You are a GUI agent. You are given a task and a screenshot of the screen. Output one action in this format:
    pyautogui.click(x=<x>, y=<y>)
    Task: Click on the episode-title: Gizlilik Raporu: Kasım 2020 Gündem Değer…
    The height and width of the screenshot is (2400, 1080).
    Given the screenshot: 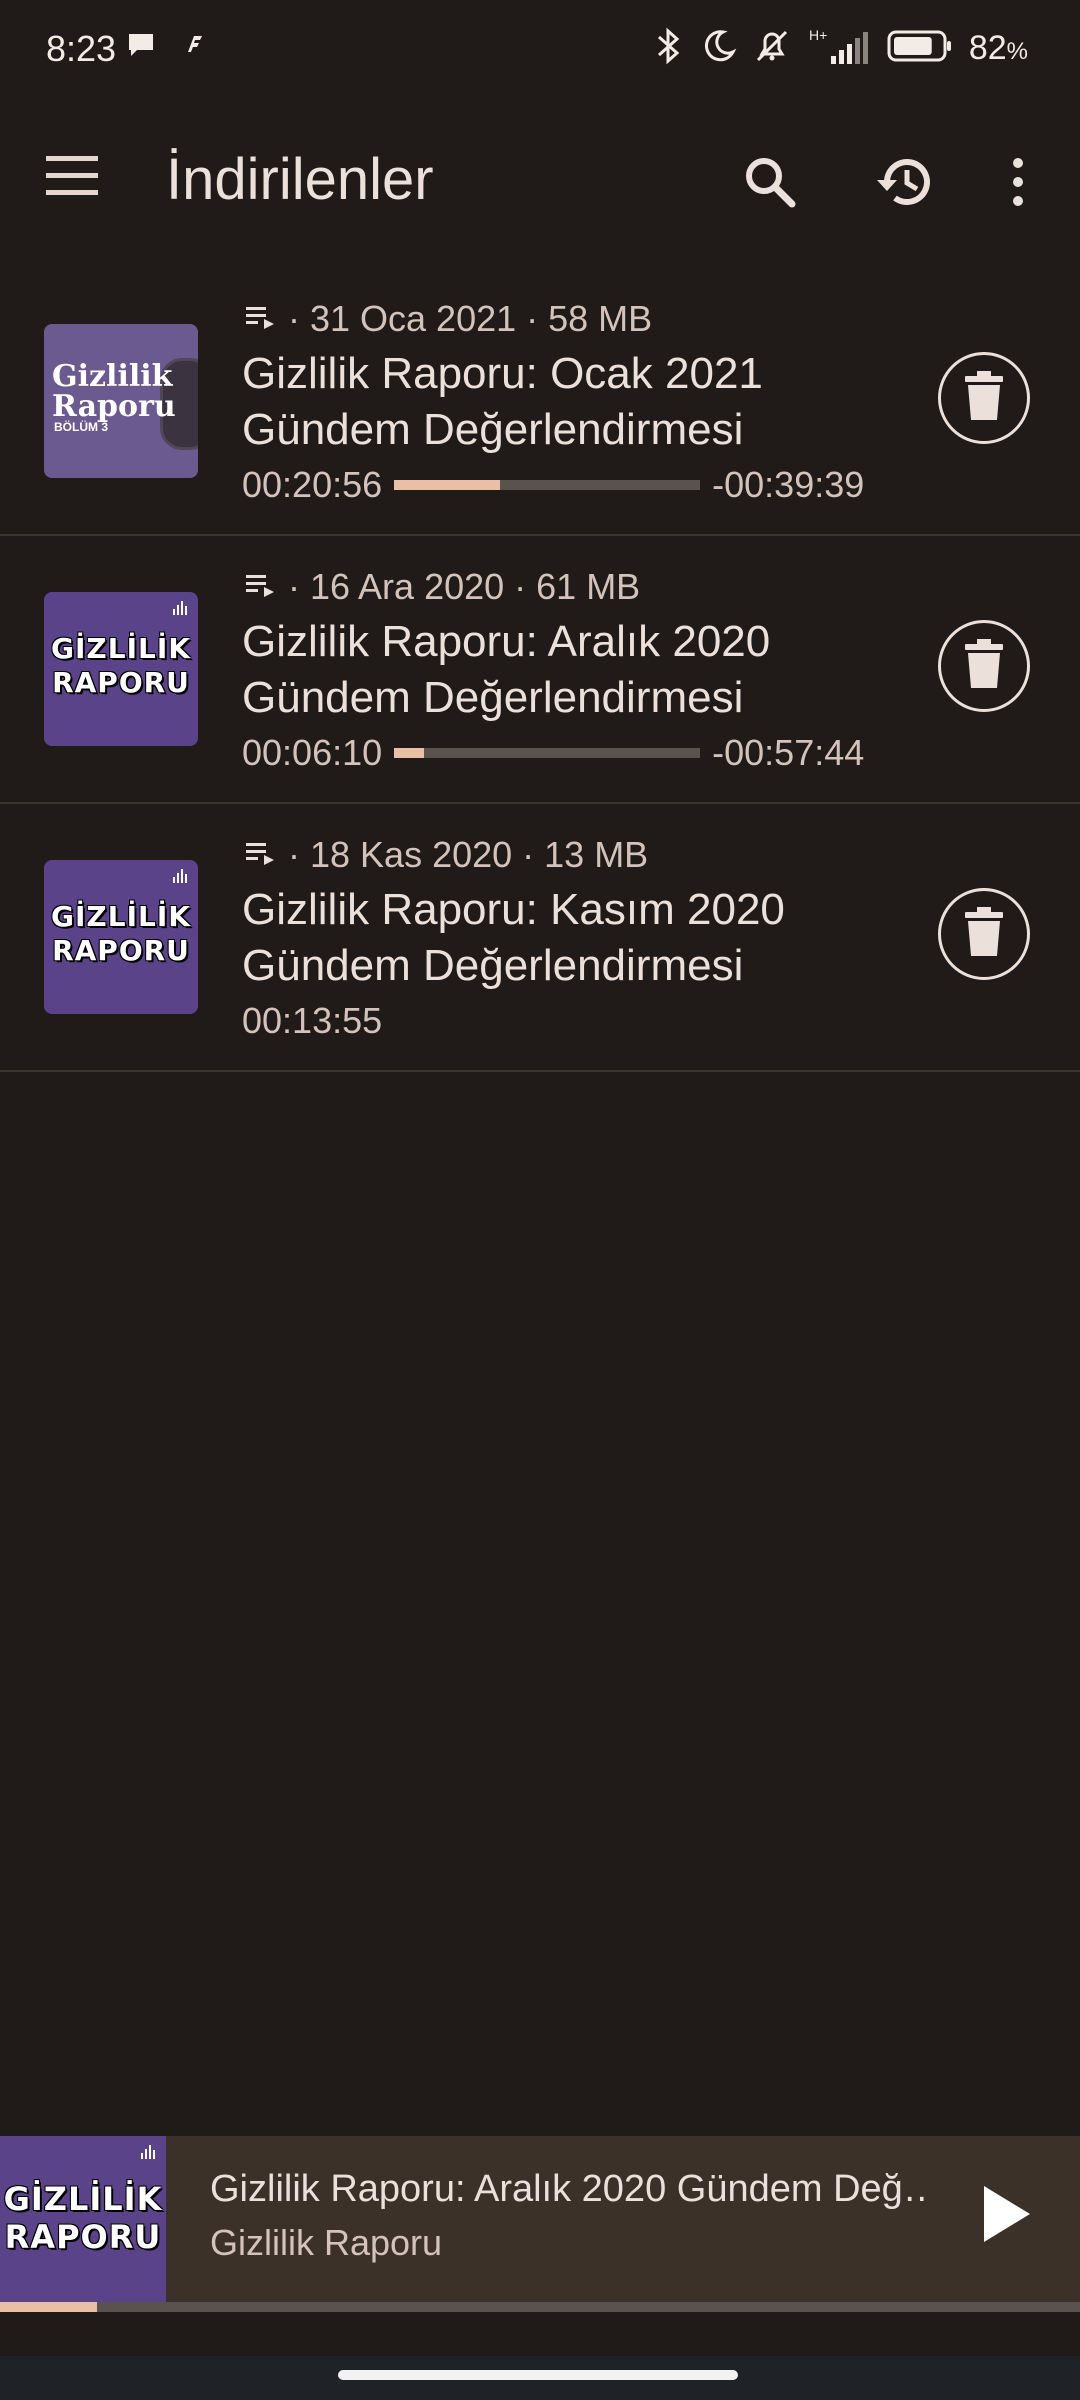 What is the action you would take?
    pyautogui.click(x=572, y=938)
    